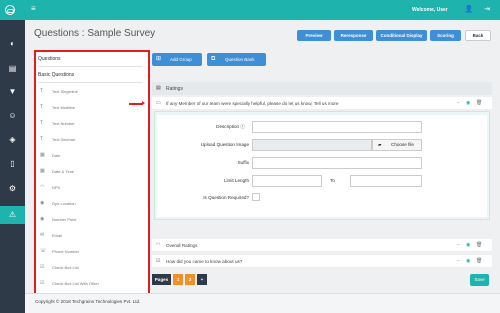  I want to click on page-button-2: 2, so click(190, 279).